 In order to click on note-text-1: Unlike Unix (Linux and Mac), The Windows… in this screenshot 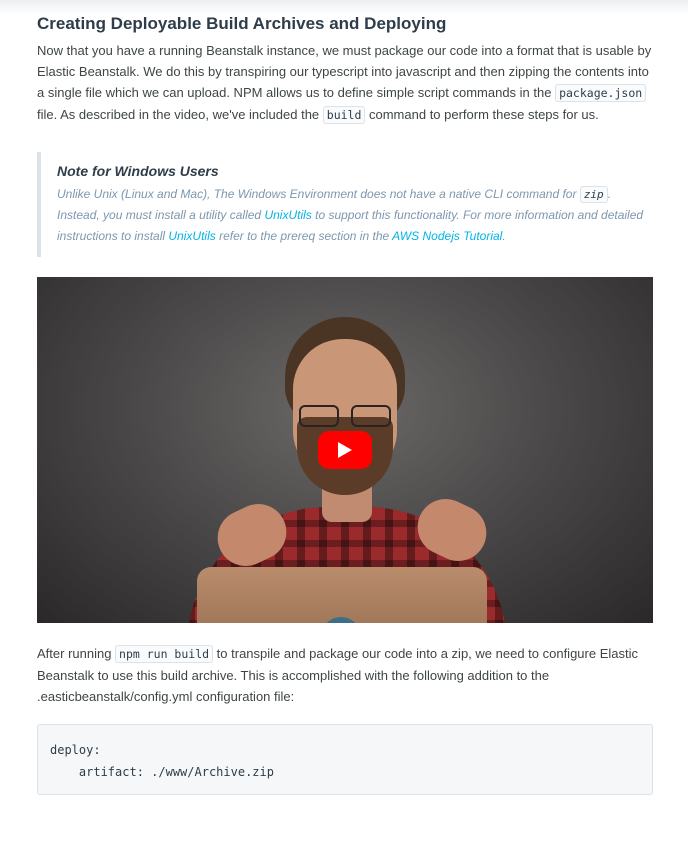, I will do `click(318, 194)`.